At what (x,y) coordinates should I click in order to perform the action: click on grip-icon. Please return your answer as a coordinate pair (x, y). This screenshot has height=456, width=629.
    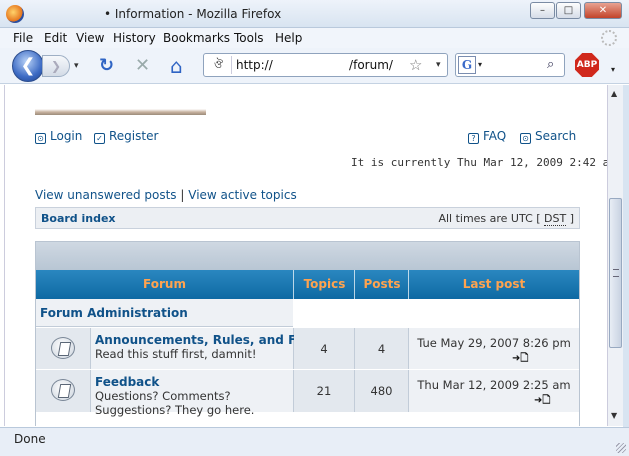
    Looking at the image, I should click on (616, 273).